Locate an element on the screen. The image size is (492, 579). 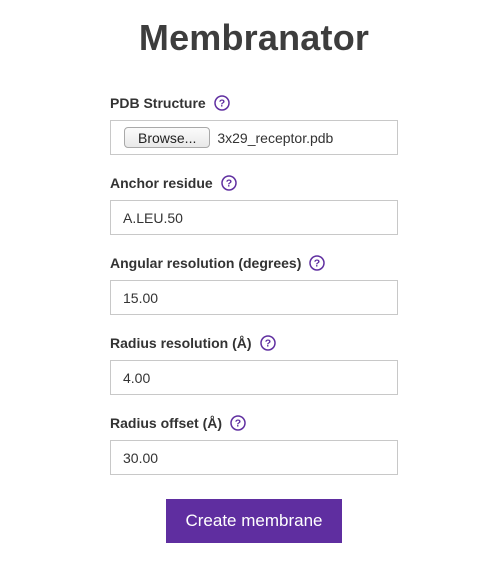
radius-resolution-input is located at coordinates (254, 377).